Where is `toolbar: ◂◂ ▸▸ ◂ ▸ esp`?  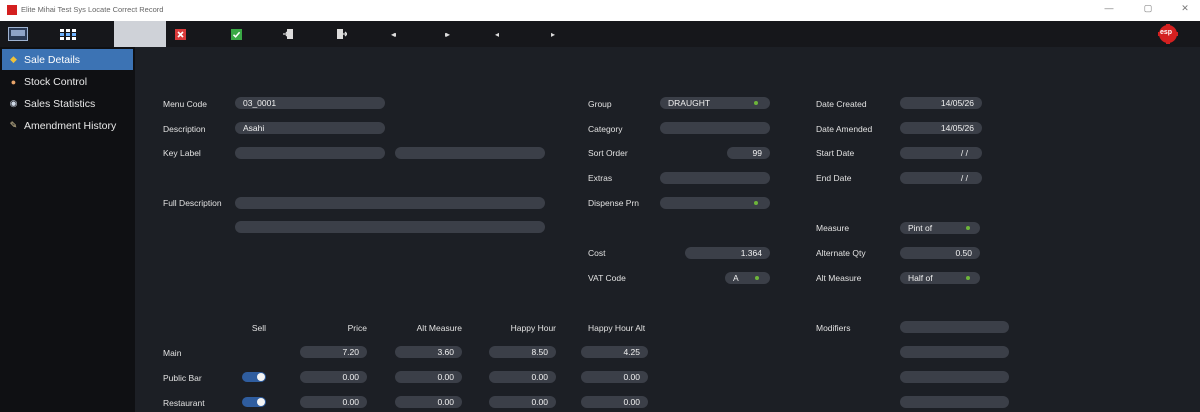 toolbar: ◂◂ ▸▸ ◂ ▸ esp is located at coordinates (600, 34).